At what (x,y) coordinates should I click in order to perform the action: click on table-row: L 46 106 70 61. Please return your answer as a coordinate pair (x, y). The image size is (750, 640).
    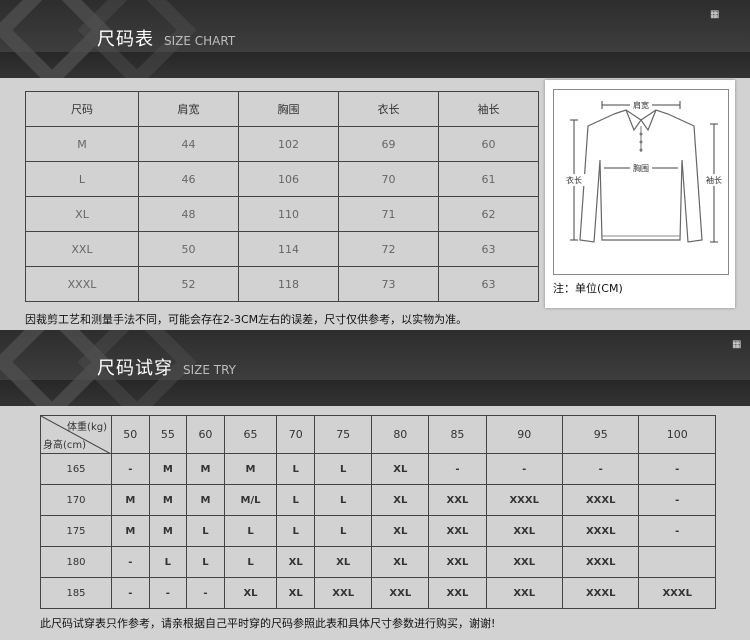
    Looking at the image, I should click on (282, 179).